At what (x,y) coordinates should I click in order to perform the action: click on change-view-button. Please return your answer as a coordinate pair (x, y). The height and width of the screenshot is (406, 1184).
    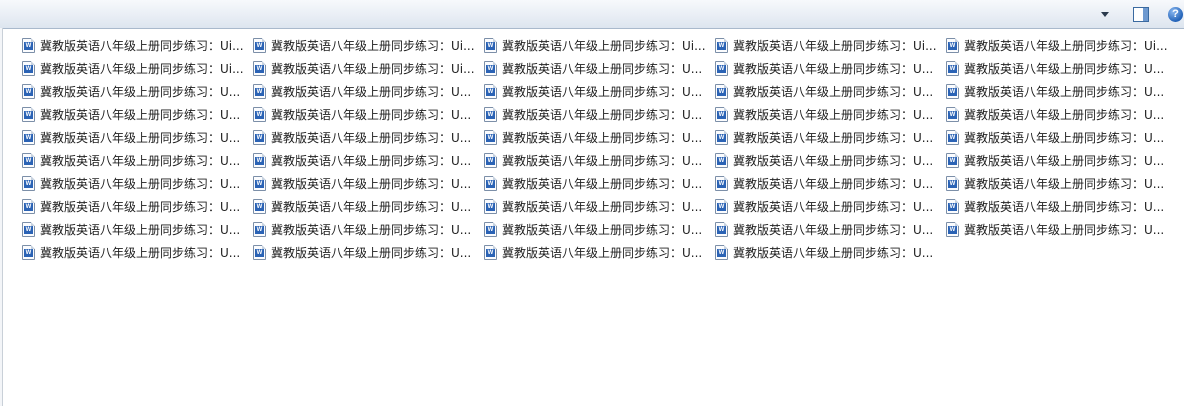
    Looking at the image, I should click on (1097, 14).